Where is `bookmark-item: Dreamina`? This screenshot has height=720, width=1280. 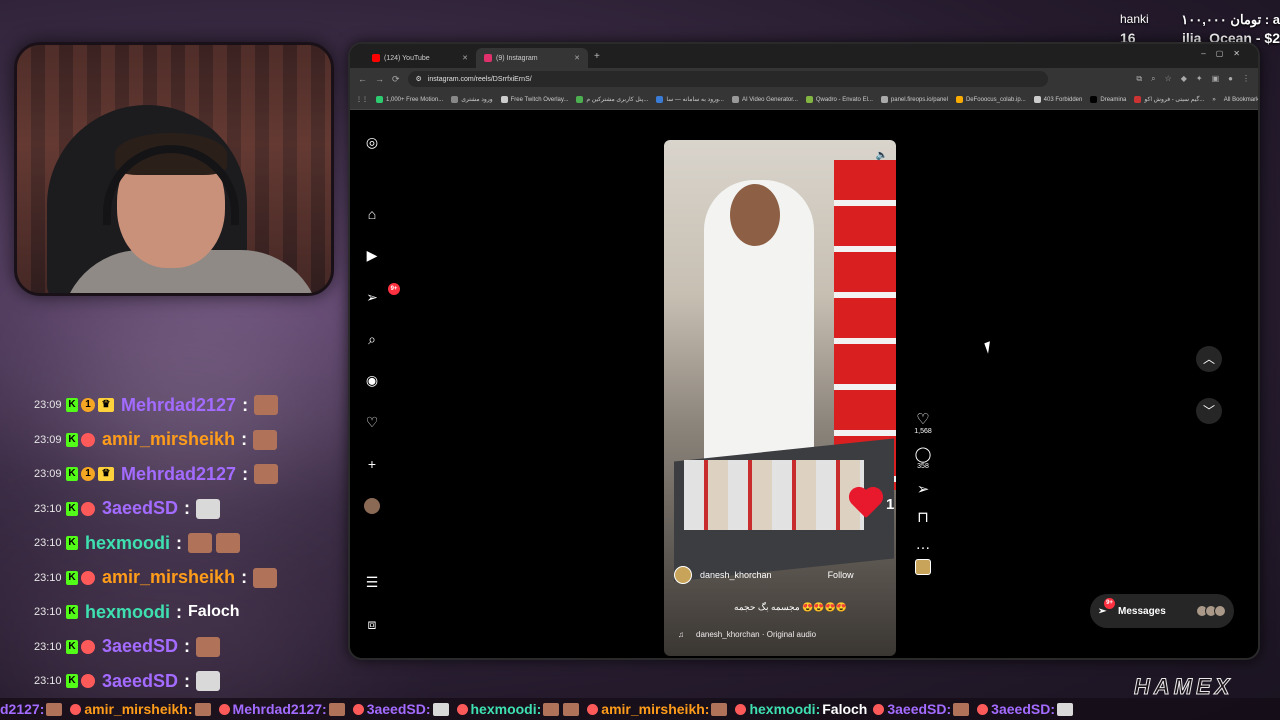
bookmark-item: Dreamina is located at coordinates (1108, 99).